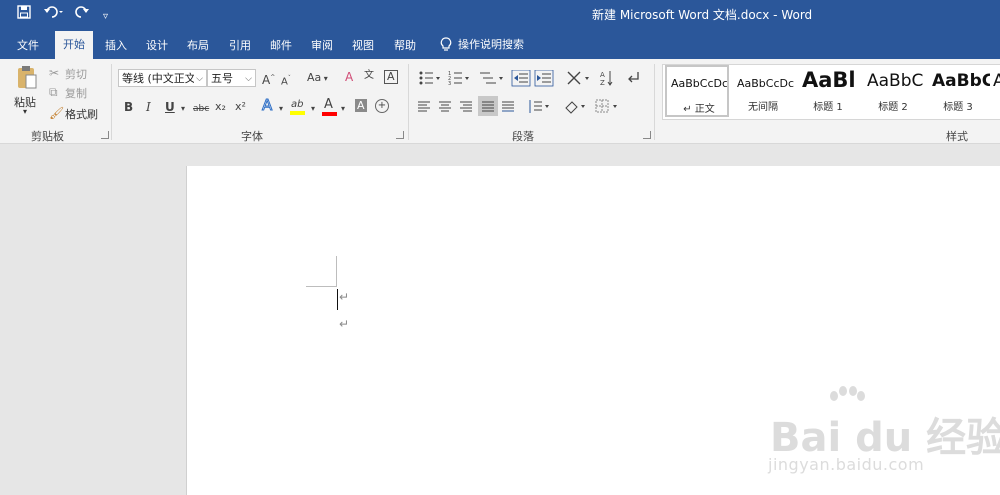  Describe the element at coordinates (268, 79) in the screenshot. I see `grow-font-icon: A^` at that location.